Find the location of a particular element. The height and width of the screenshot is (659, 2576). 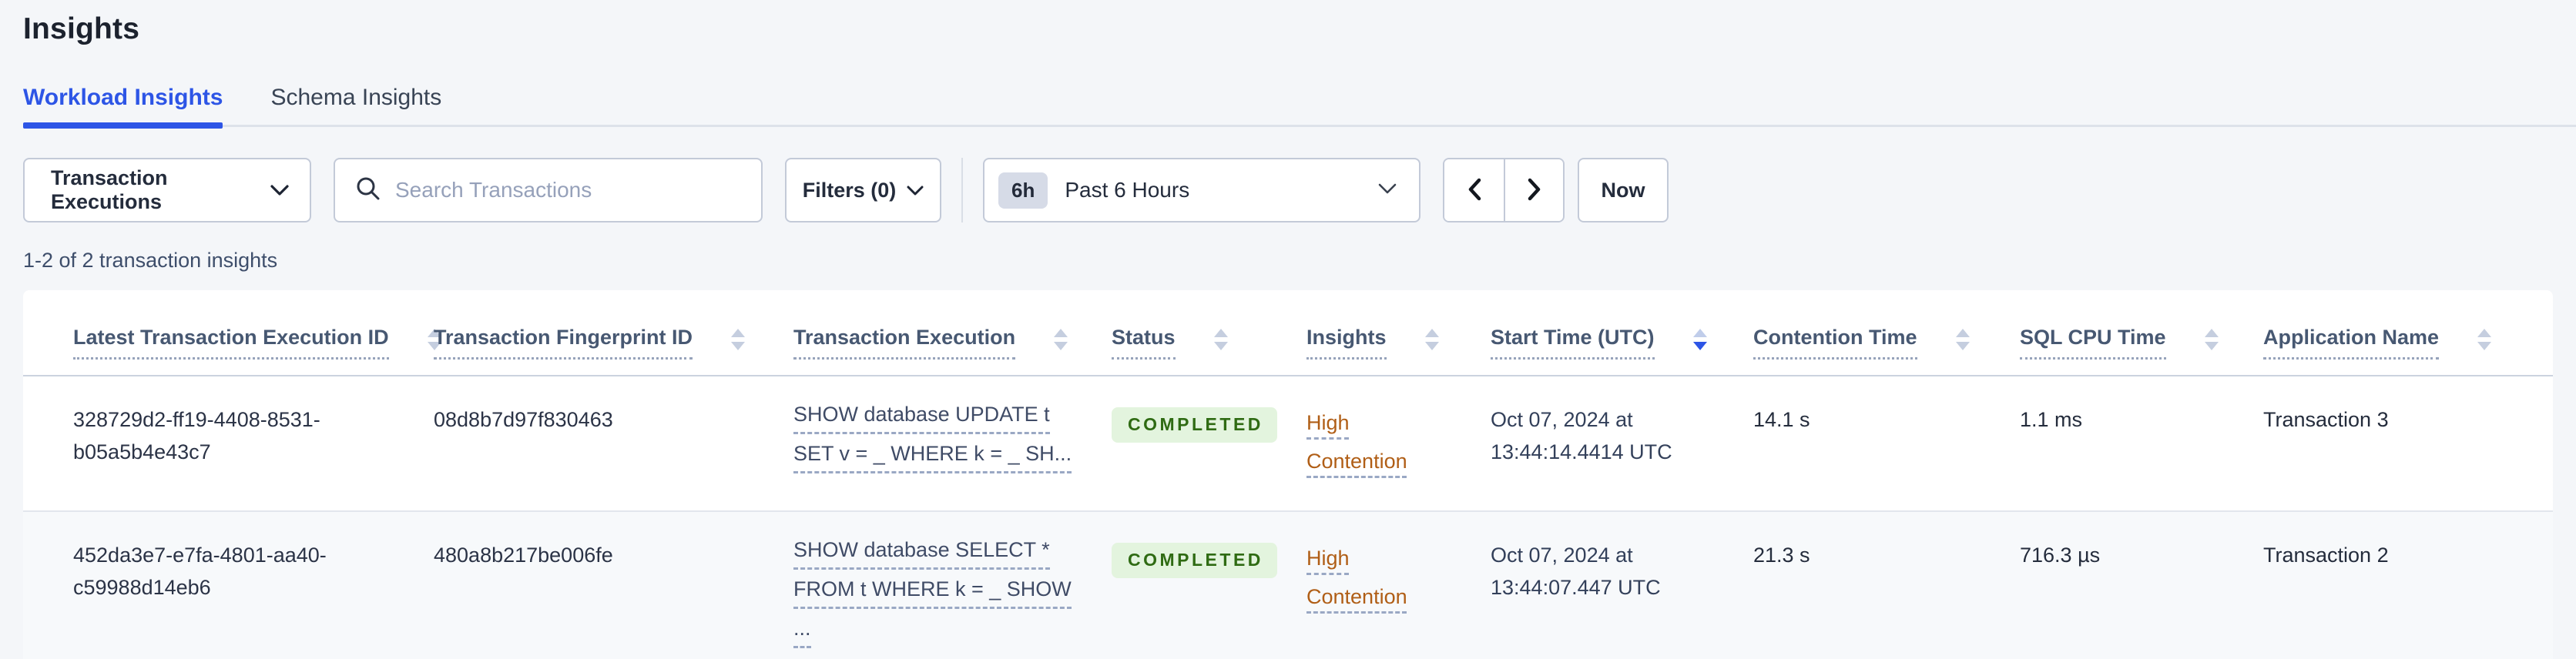

search-box is located at coordinates (548, 190).